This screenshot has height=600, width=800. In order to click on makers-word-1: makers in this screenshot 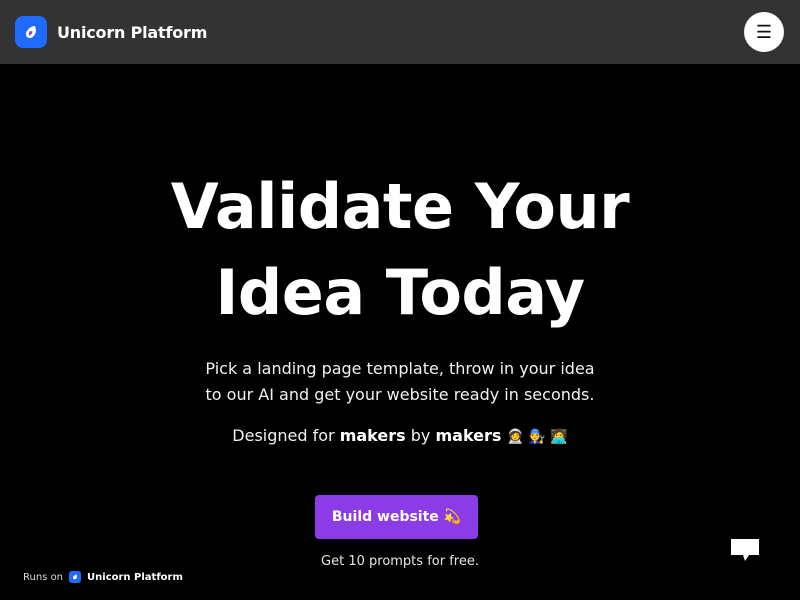, I will do `click(372, 435)`.